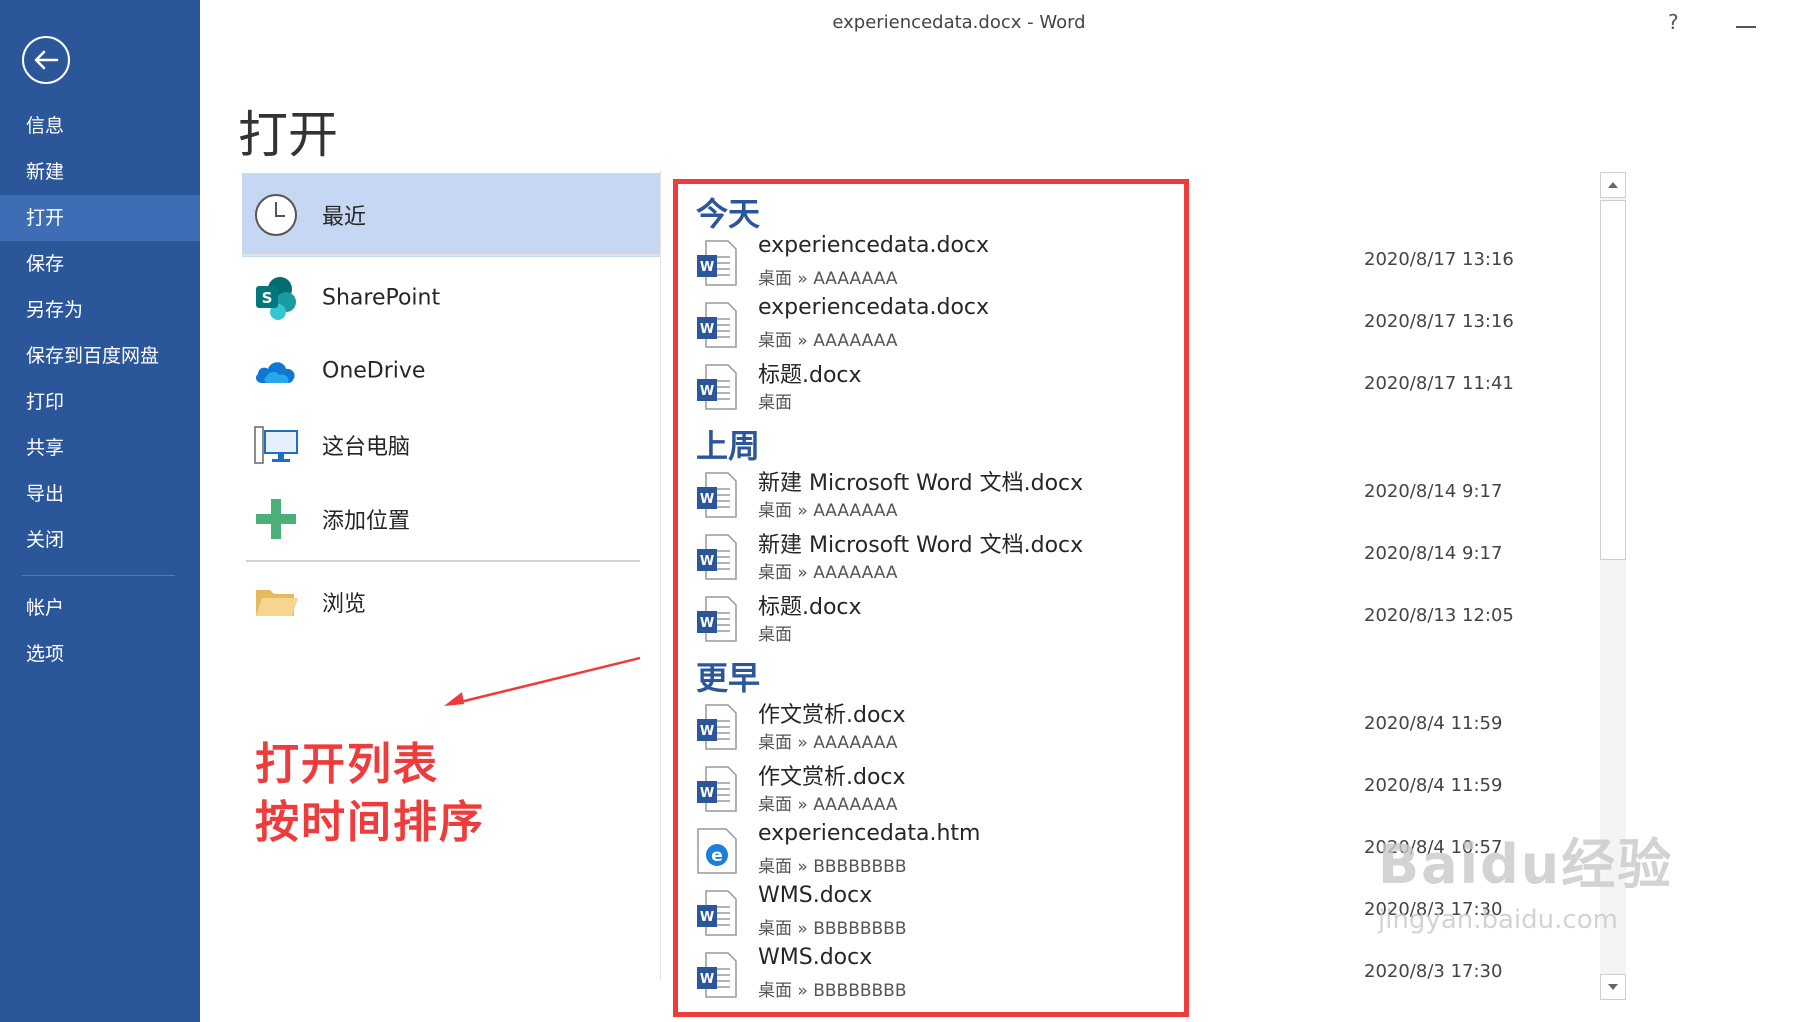 The height and width of the screenshot is (1022, 1798). What do you see at coordinates (100, 402) in the screenshot?
I see `nav-item-print: 打印` at bounding box center [100, 402].